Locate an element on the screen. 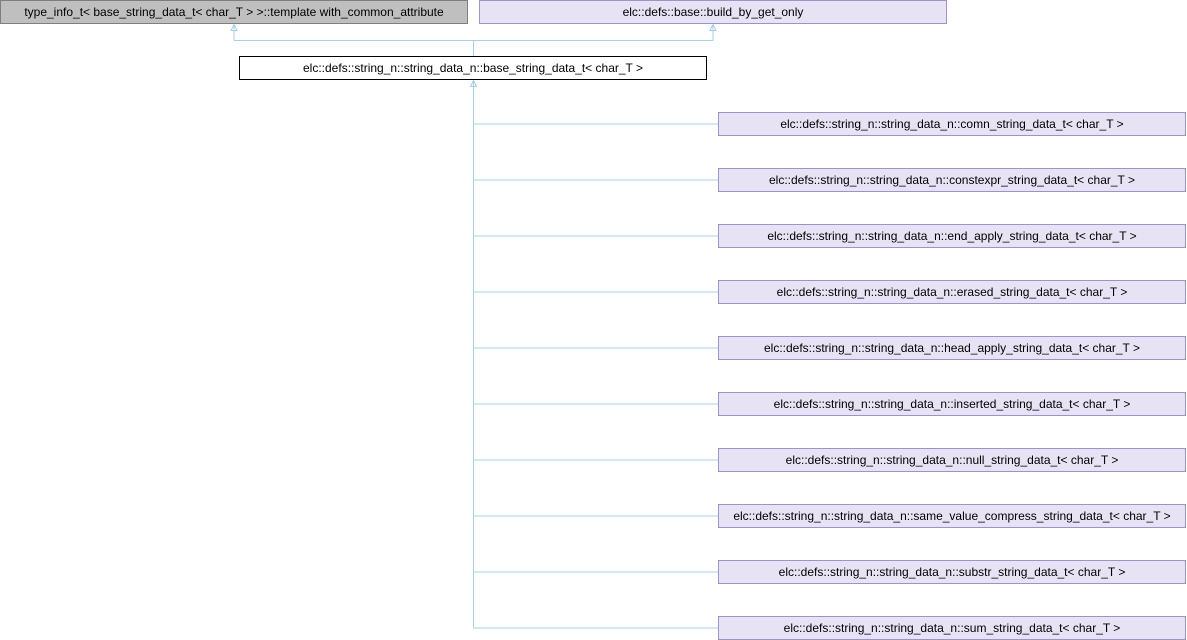 The height and width of the screenshot is (640, 1187). base-class-build-by-get-only-label: elc::defs::base::build_by_get_only is located at coordinates (713, 12).